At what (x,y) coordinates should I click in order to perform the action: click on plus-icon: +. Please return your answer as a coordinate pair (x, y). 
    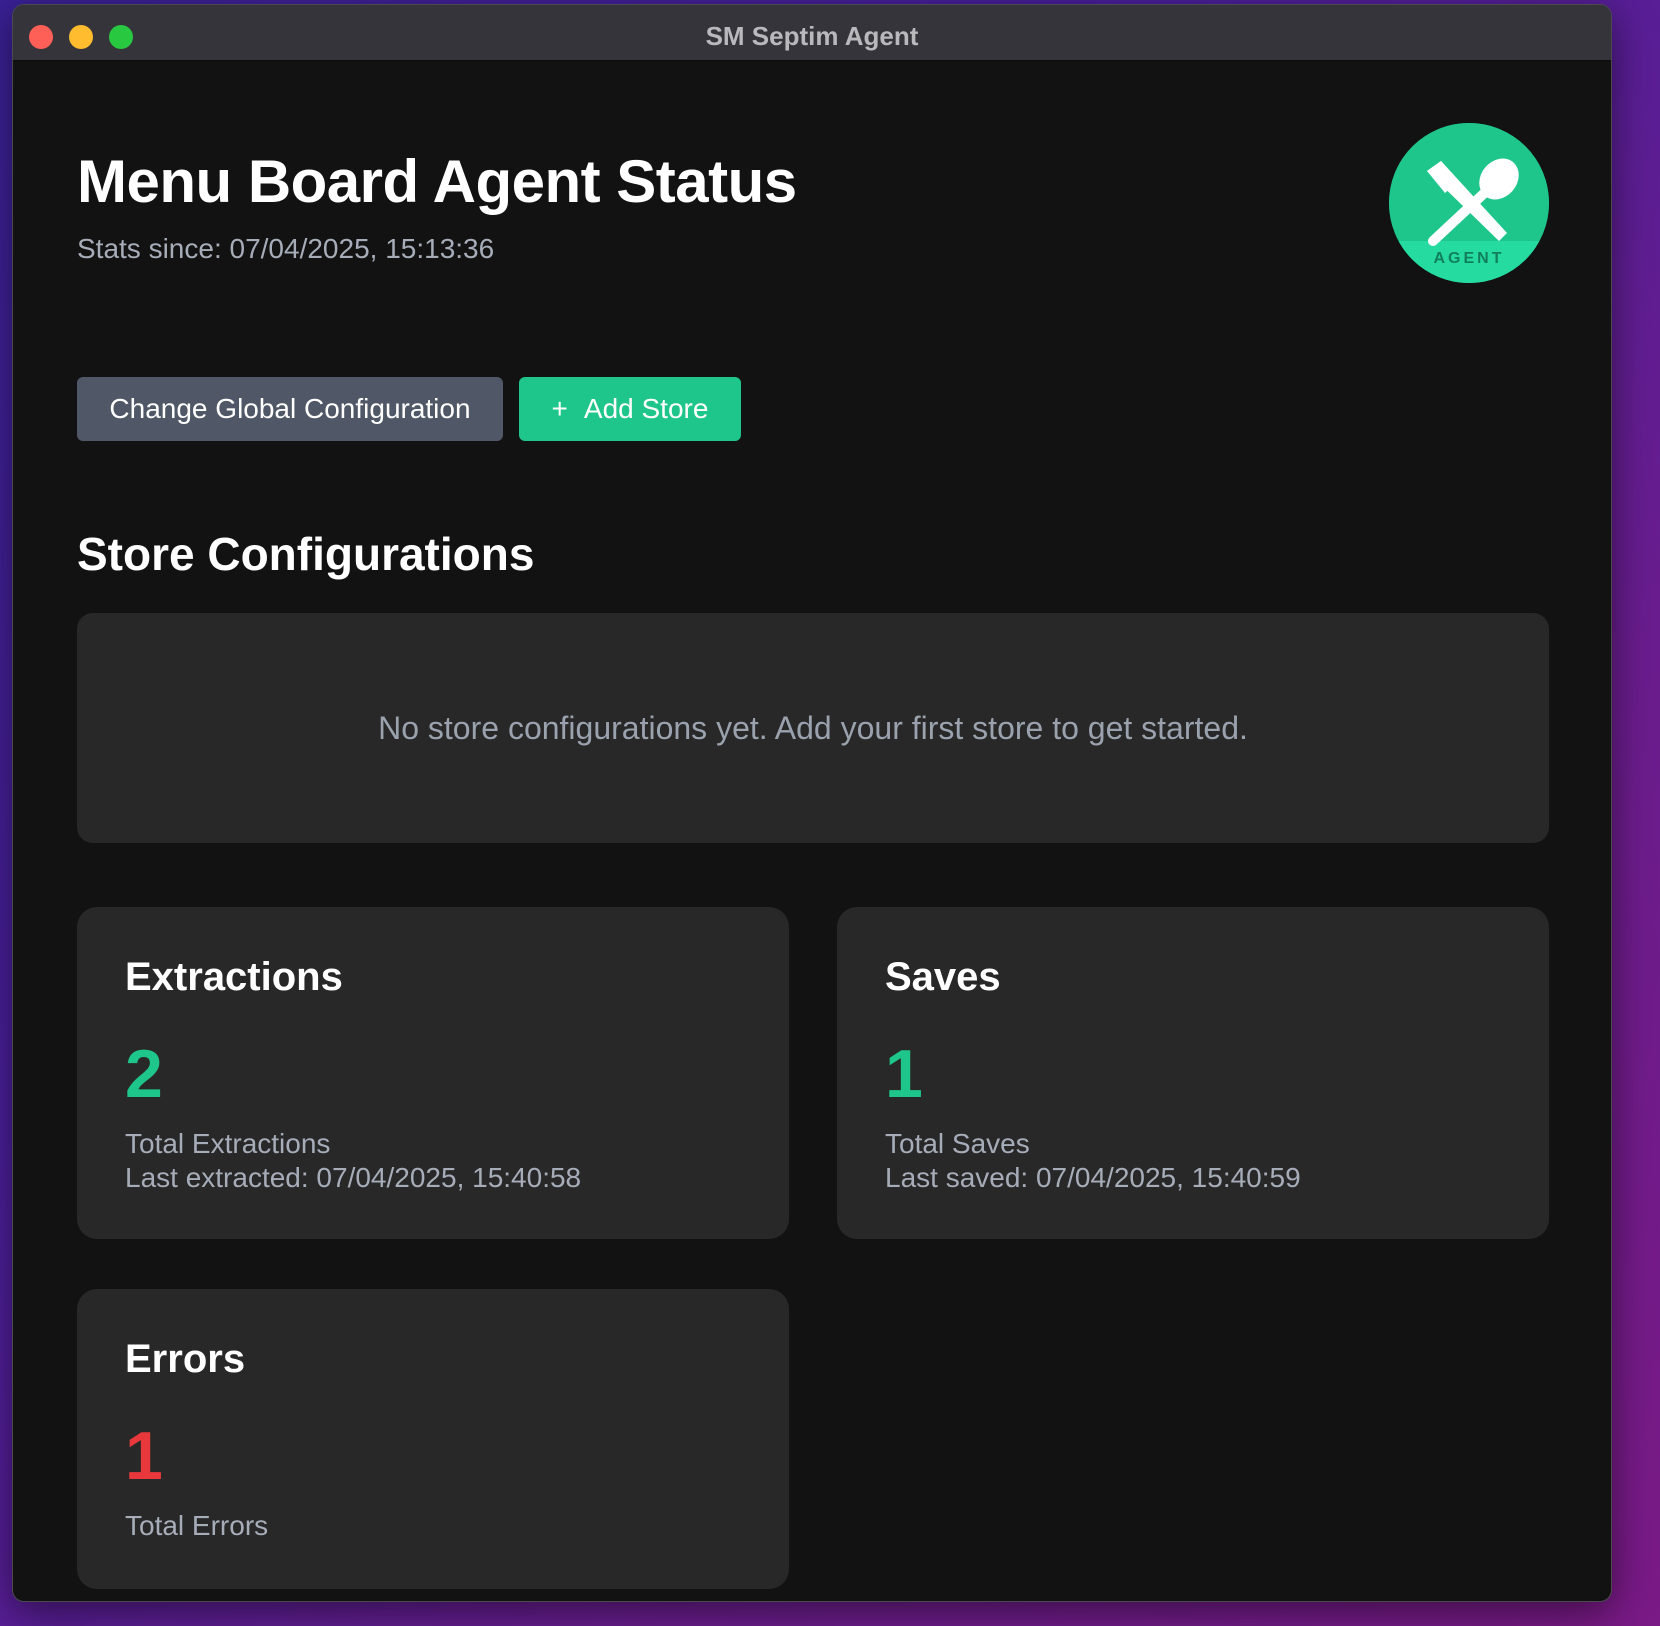
    Looking at the image, I should click on (559, 408).